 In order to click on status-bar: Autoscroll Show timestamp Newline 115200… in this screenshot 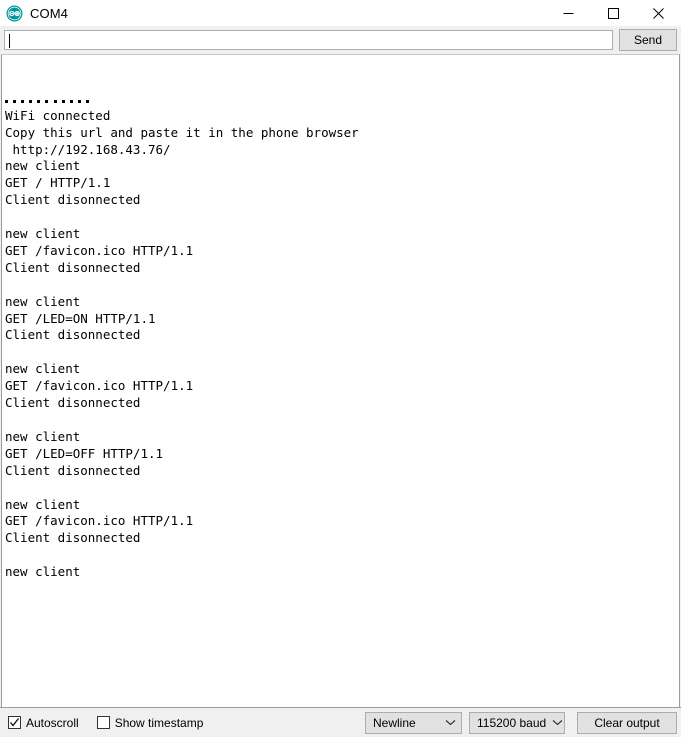, I will do `click(340, 722)`.